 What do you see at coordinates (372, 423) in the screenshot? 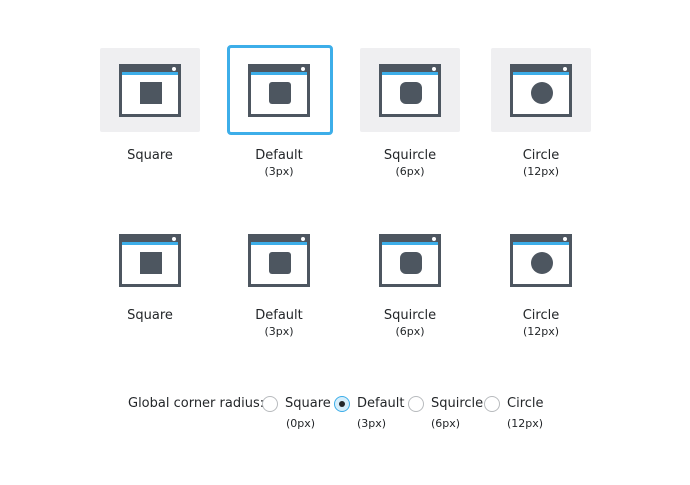
I see `radio-sublabel: (3px)` at bounding box center [372, 423].